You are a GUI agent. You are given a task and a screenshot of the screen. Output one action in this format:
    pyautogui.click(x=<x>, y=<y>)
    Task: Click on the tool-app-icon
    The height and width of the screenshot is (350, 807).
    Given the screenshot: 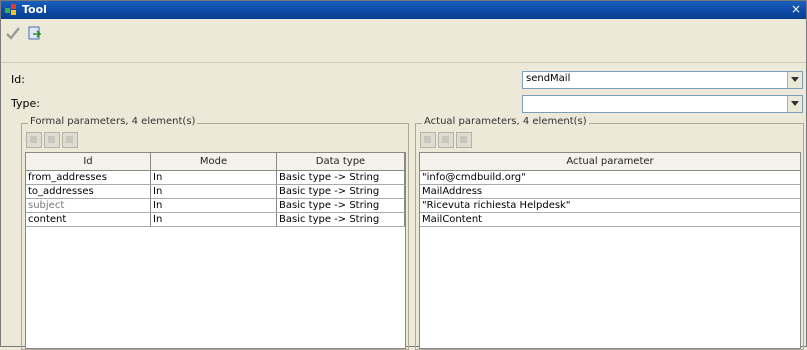 What is the action you would take?
    pyautogui.click(x=11, y=9)
    